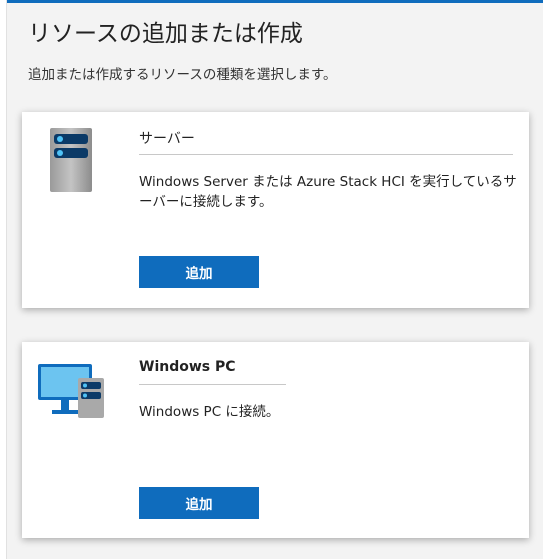  Describe the element at coordinates (165, 34) in the screenshot. I see `page-title: リソースの追加または作成` at that location.